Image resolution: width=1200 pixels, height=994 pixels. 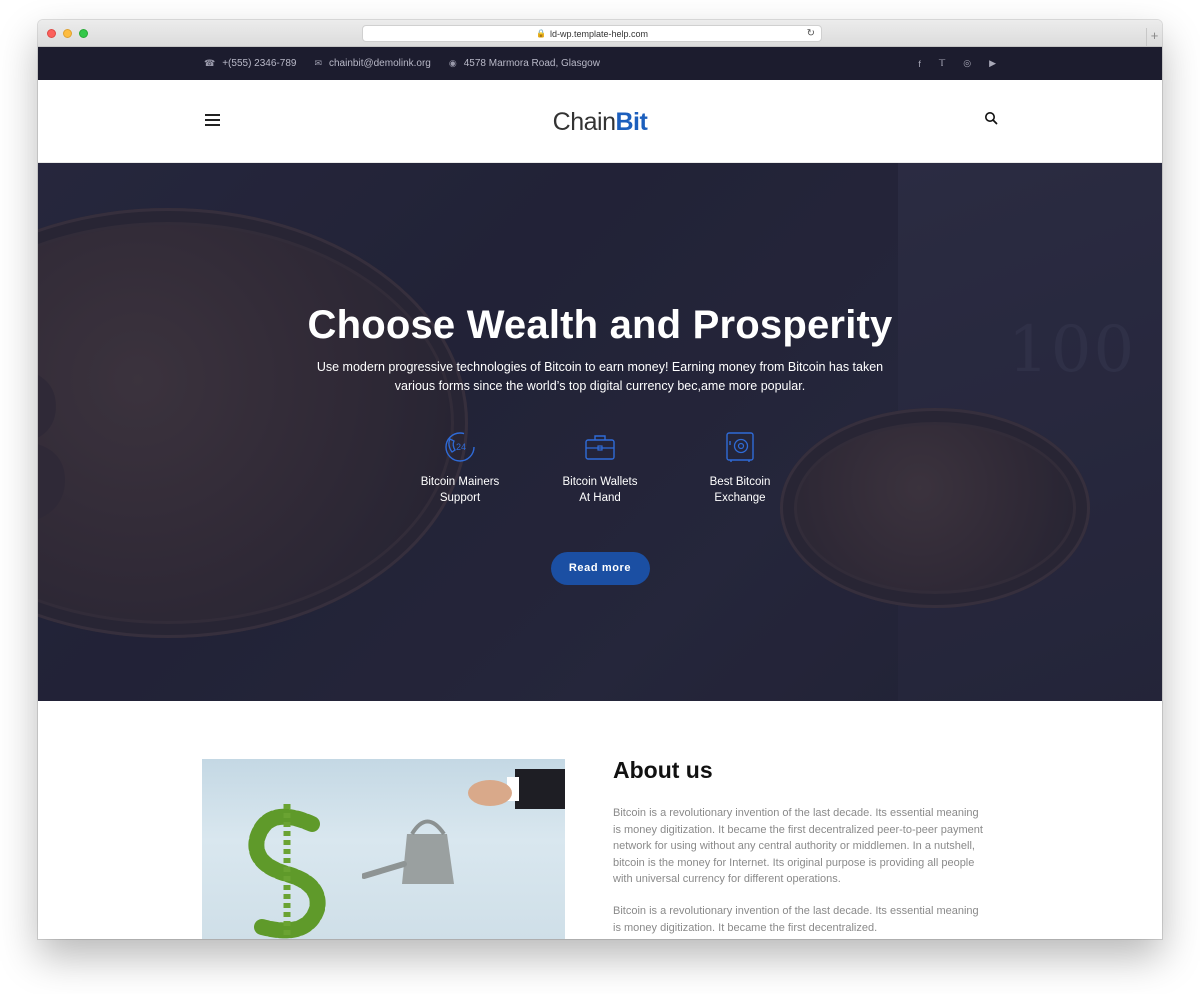 What do you see at coordinates (811, 33) in the screenshot?
I see `reload-icon: ↻` at bounding box center [811, 33].